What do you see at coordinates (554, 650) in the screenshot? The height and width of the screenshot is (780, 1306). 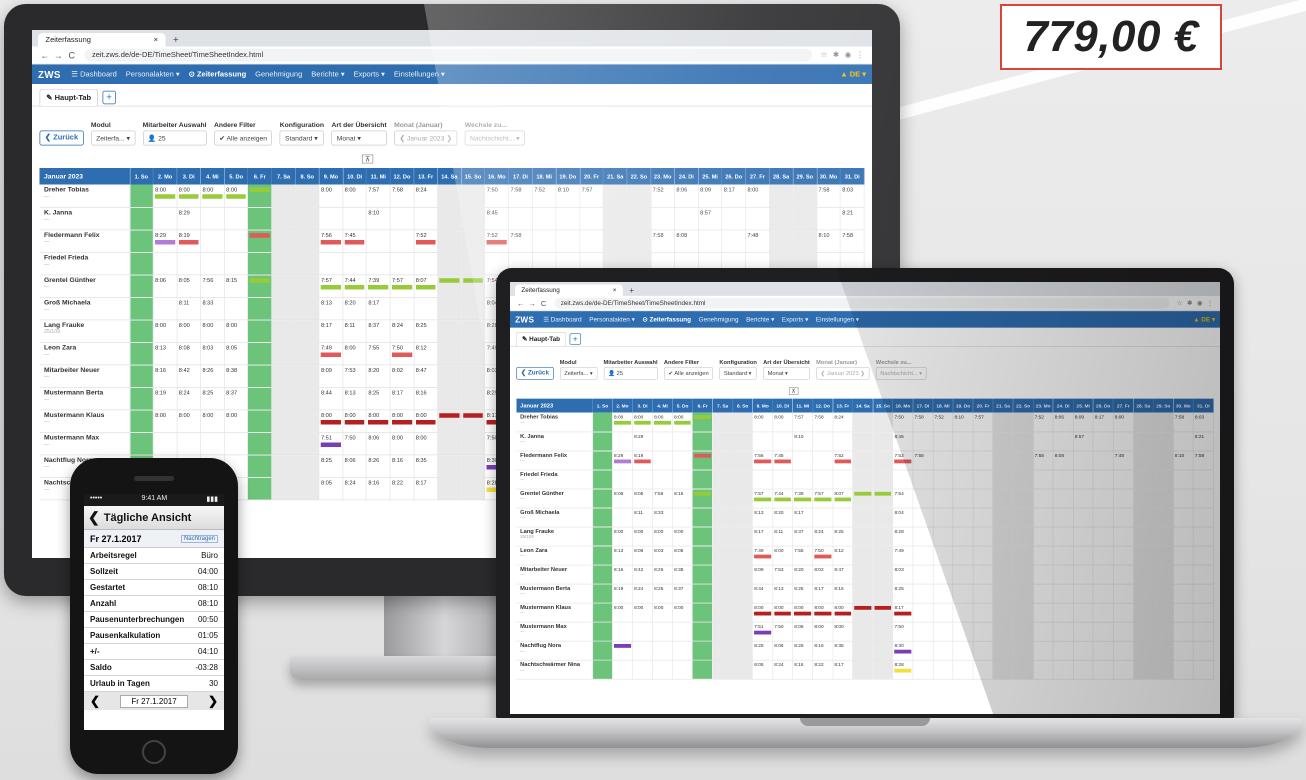 I see `employee-name: Nachtflug Nora —` at bounding box center [554, 650].